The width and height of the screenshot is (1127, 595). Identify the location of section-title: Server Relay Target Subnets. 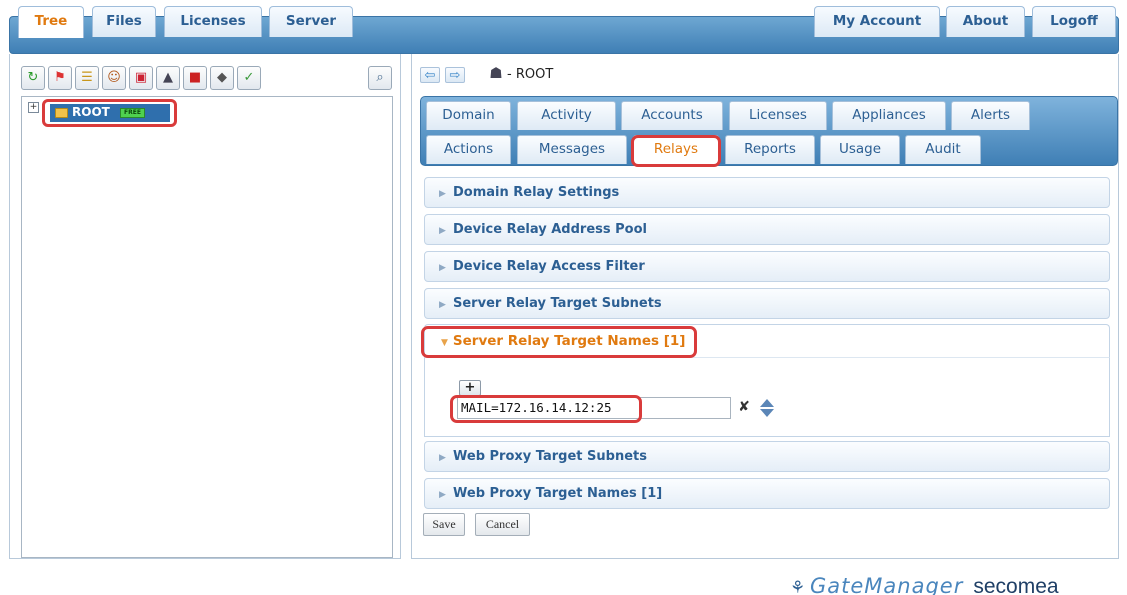
(557, 303).